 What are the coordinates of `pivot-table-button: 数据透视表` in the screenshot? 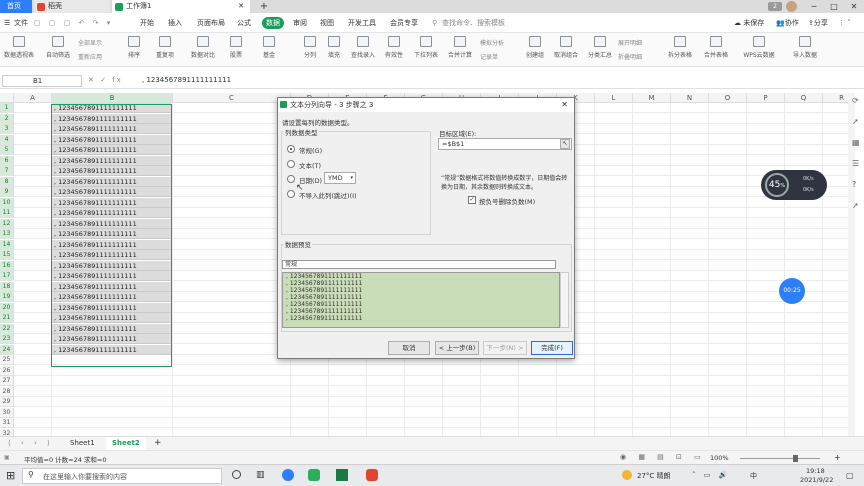 It's located at (19, 51).